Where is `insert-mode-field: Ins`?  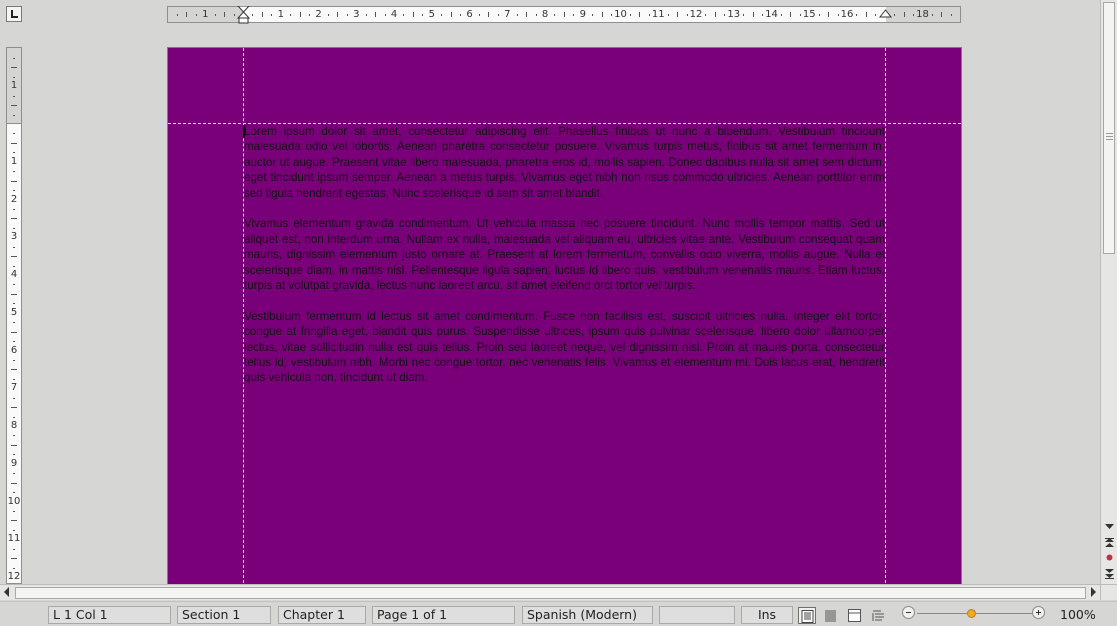 insert-mode-field: Ins is located at coordinates (767, 615).